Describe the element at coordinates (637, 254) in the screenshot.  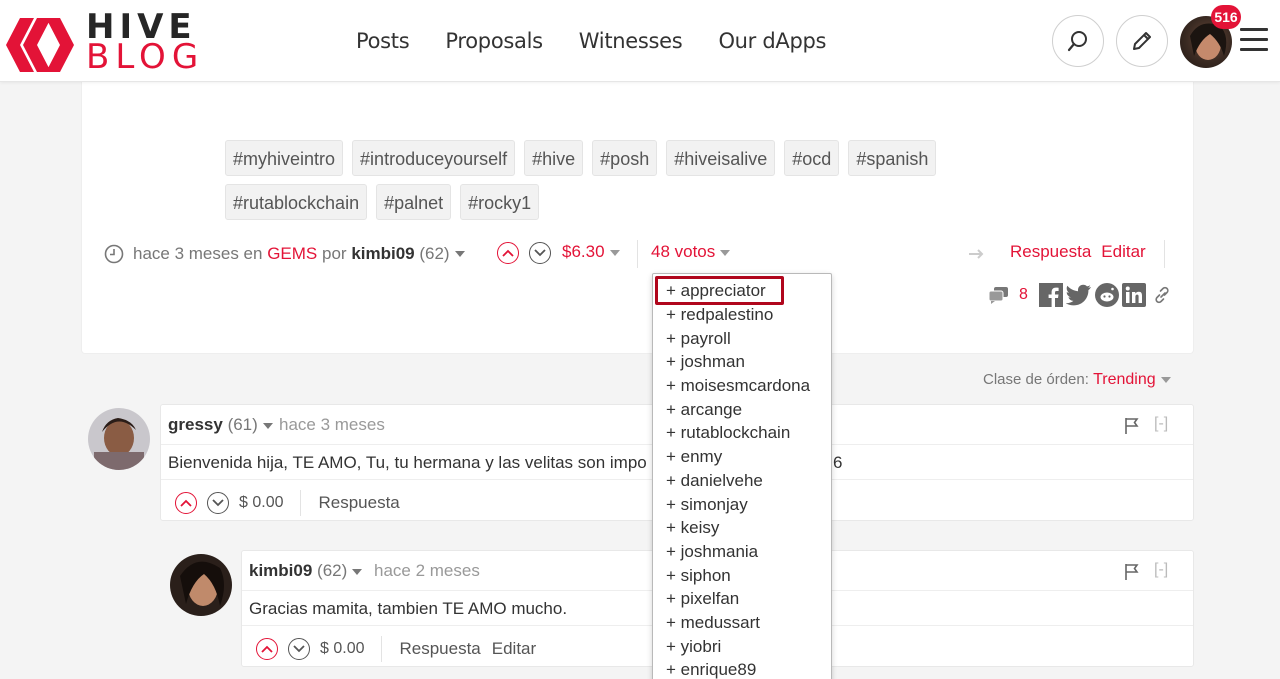
I see `meta-divider` at that location.